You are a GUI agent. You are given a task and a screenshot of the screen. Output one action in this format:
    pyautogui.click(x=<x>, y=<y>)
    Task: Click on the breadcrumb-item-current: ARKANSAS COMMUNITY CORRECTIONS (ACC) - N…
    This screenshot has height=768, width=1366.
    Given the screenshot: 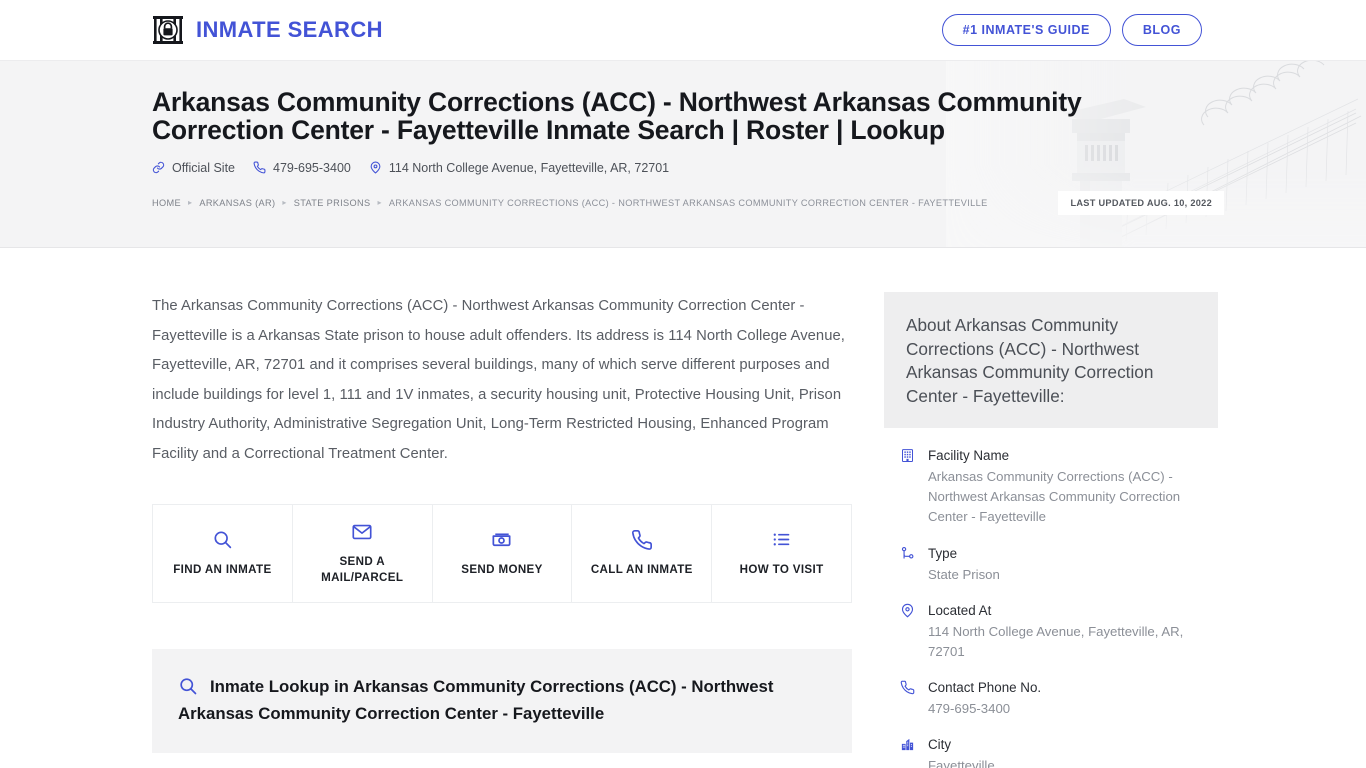 What is the action you would take?
    pyautogui.click(x=688, y=202)
    